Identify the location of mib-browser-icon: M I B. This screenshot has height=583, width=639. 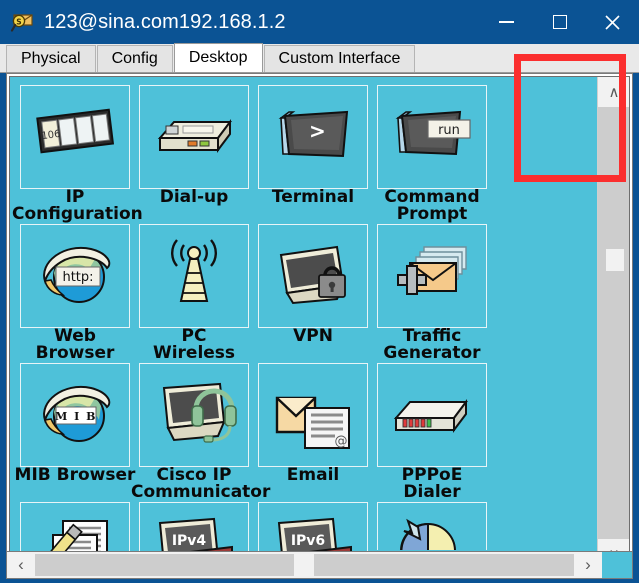
(75, 415).